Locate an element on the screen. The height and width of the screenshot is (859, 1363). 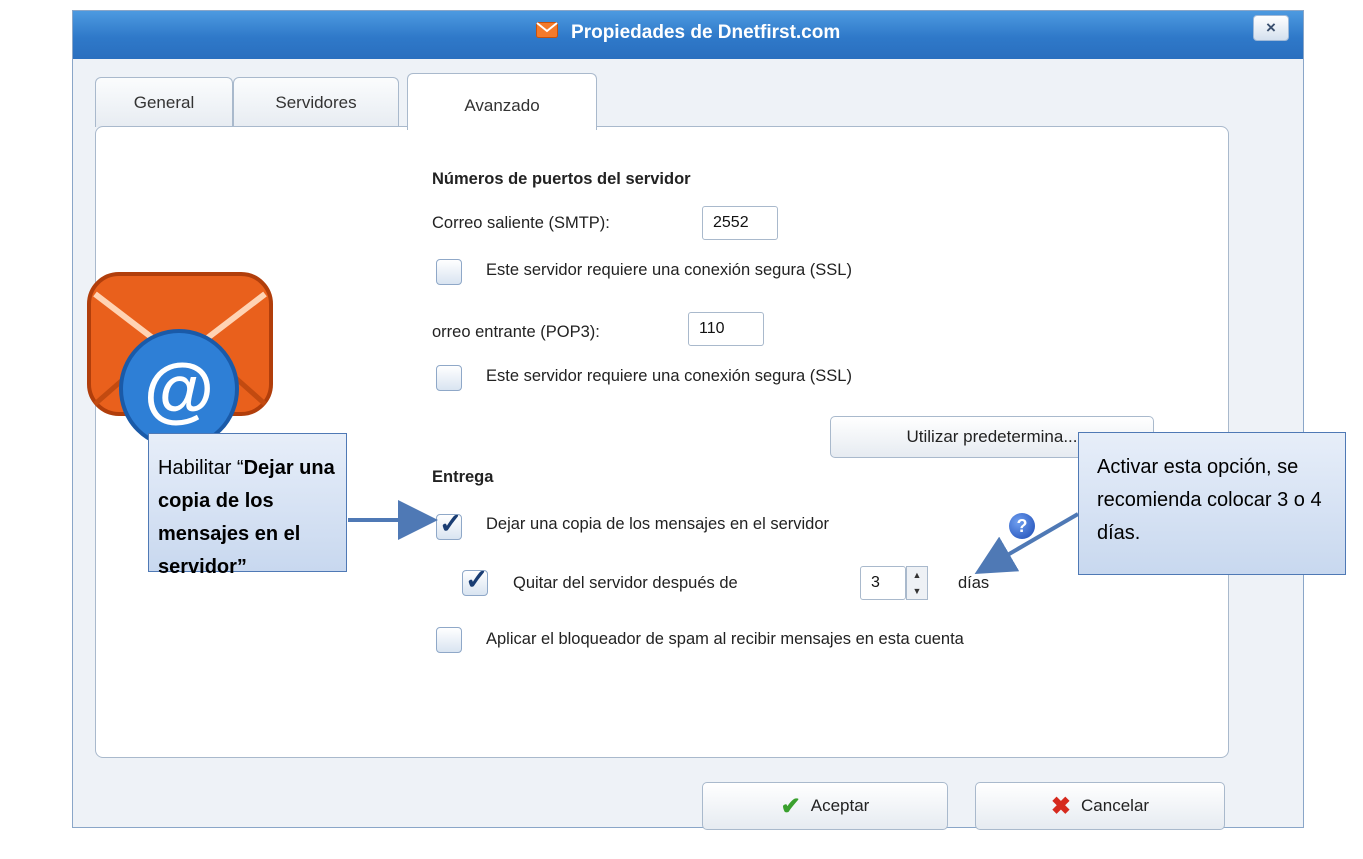
tab-avanzado: Avanzado is located at coordinates (502, 101).